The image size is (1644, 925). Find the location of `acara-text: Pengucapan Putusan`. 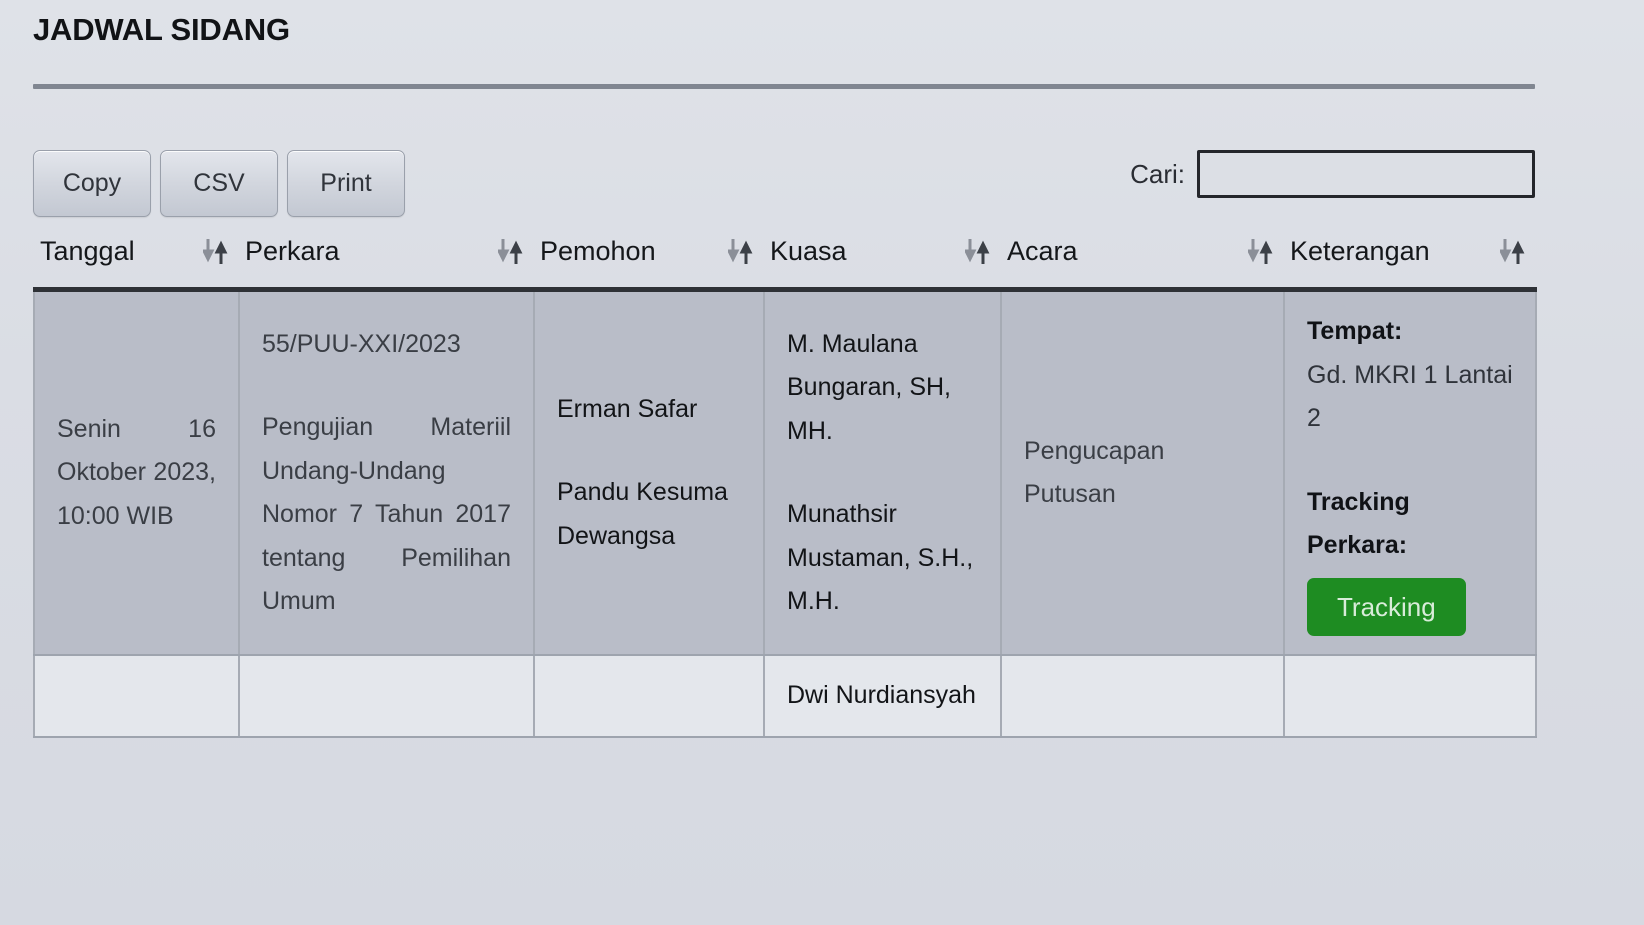

acara-text: Pengucapan Putusan is located at coordinates (1094, 472).